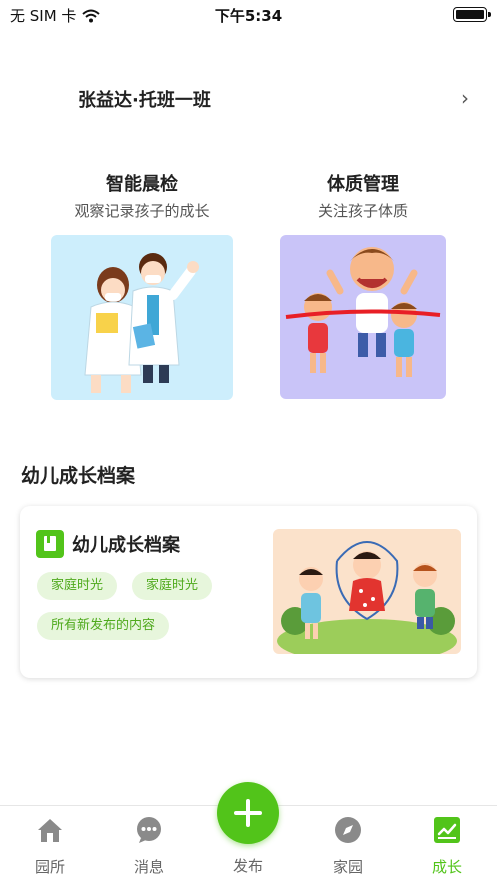 This screenshot has height=883, width=497. I want to click on book-icon, so click(50, 544).